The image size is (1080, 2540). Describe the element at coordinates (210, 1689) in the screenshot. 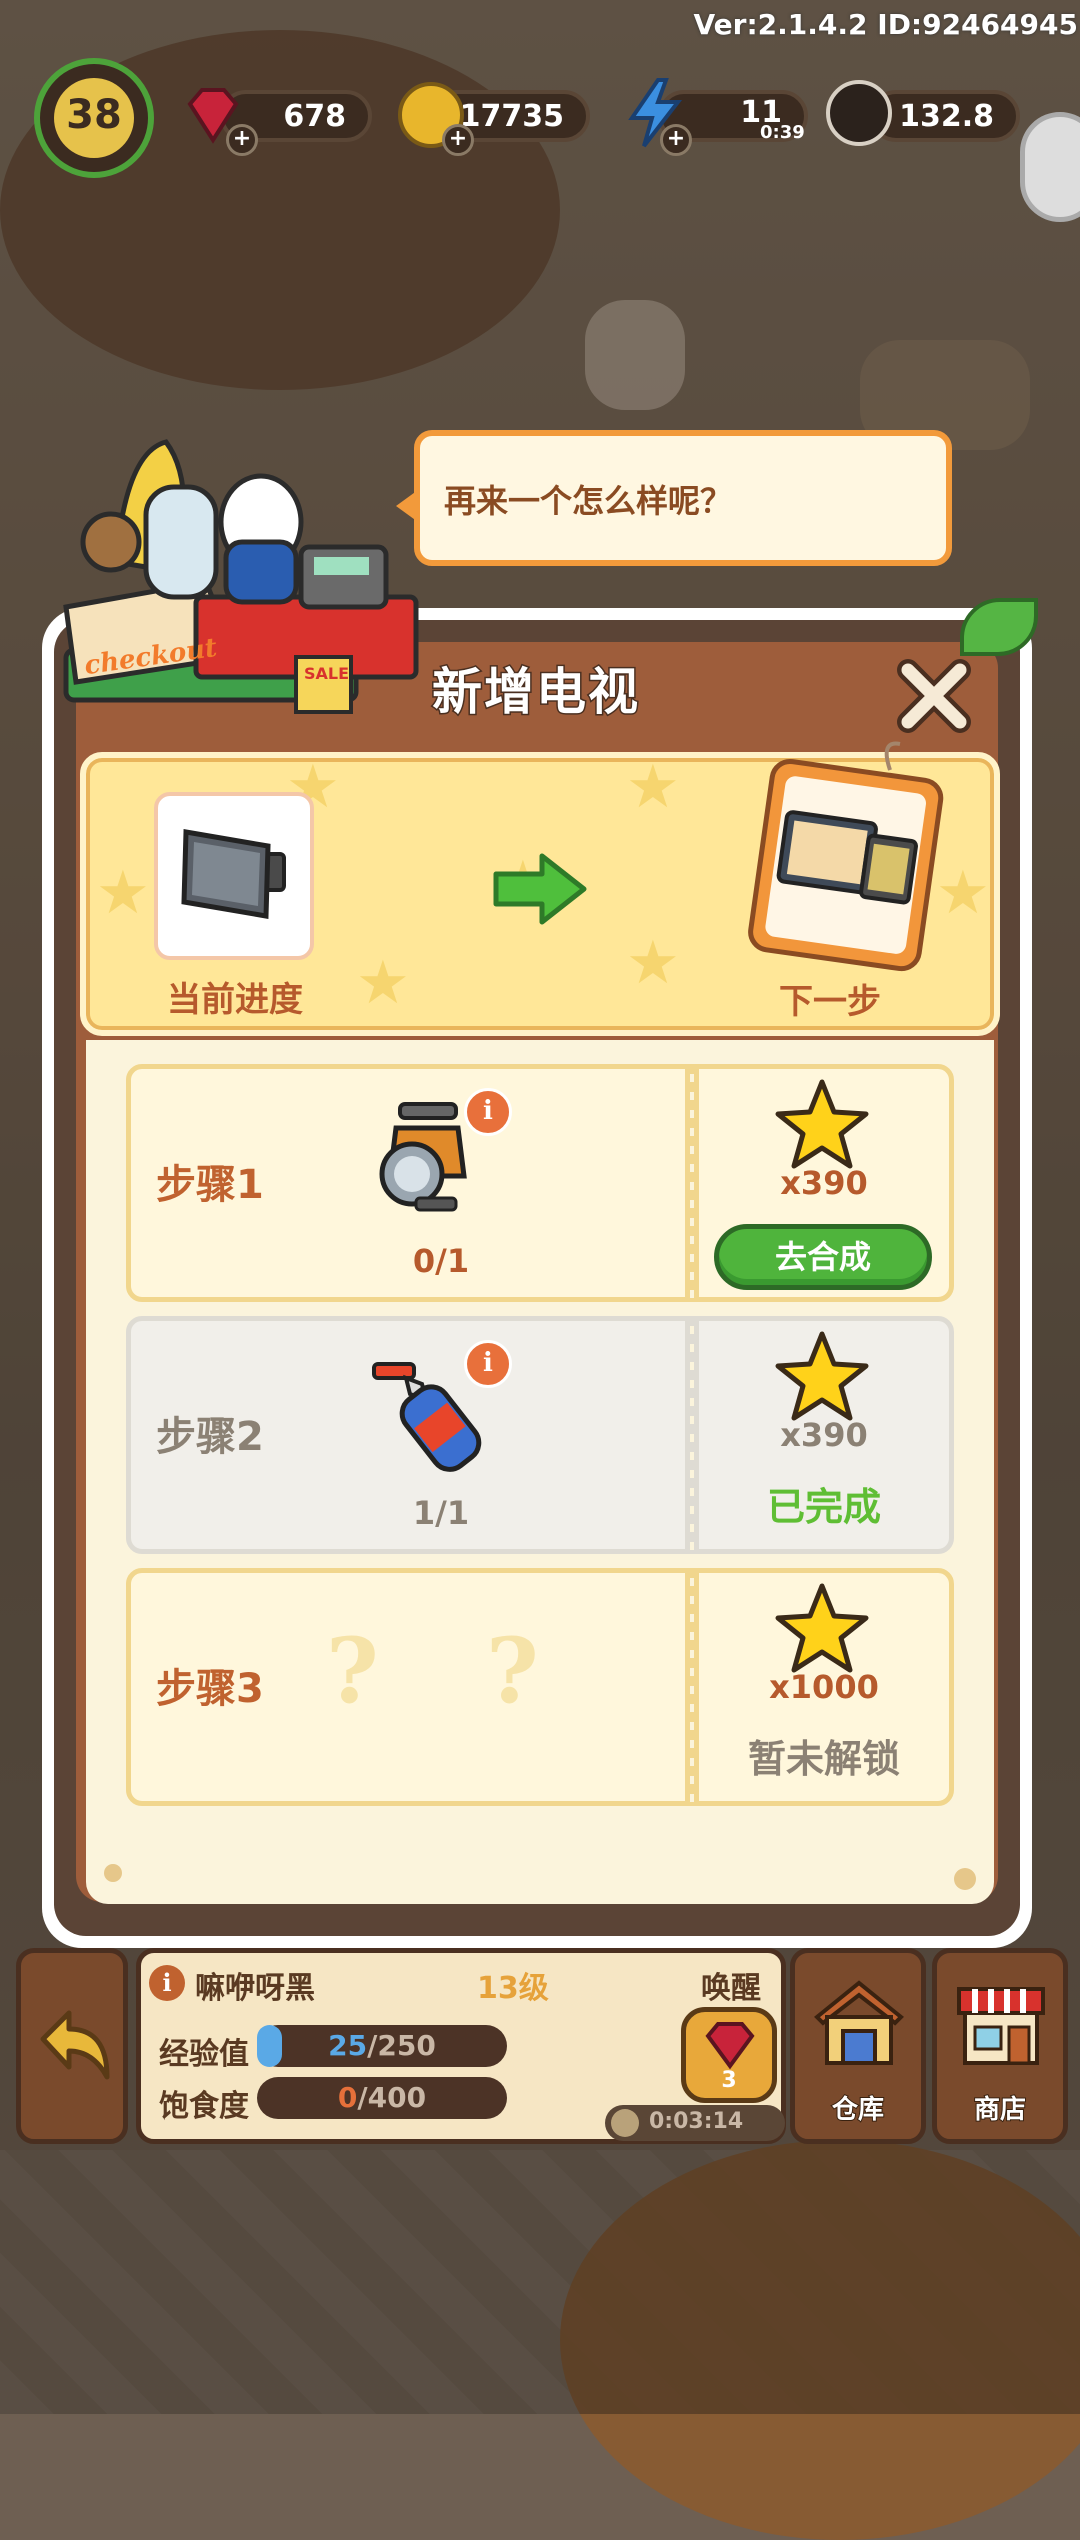

I see `step-3-label: 步骤3` at that location.